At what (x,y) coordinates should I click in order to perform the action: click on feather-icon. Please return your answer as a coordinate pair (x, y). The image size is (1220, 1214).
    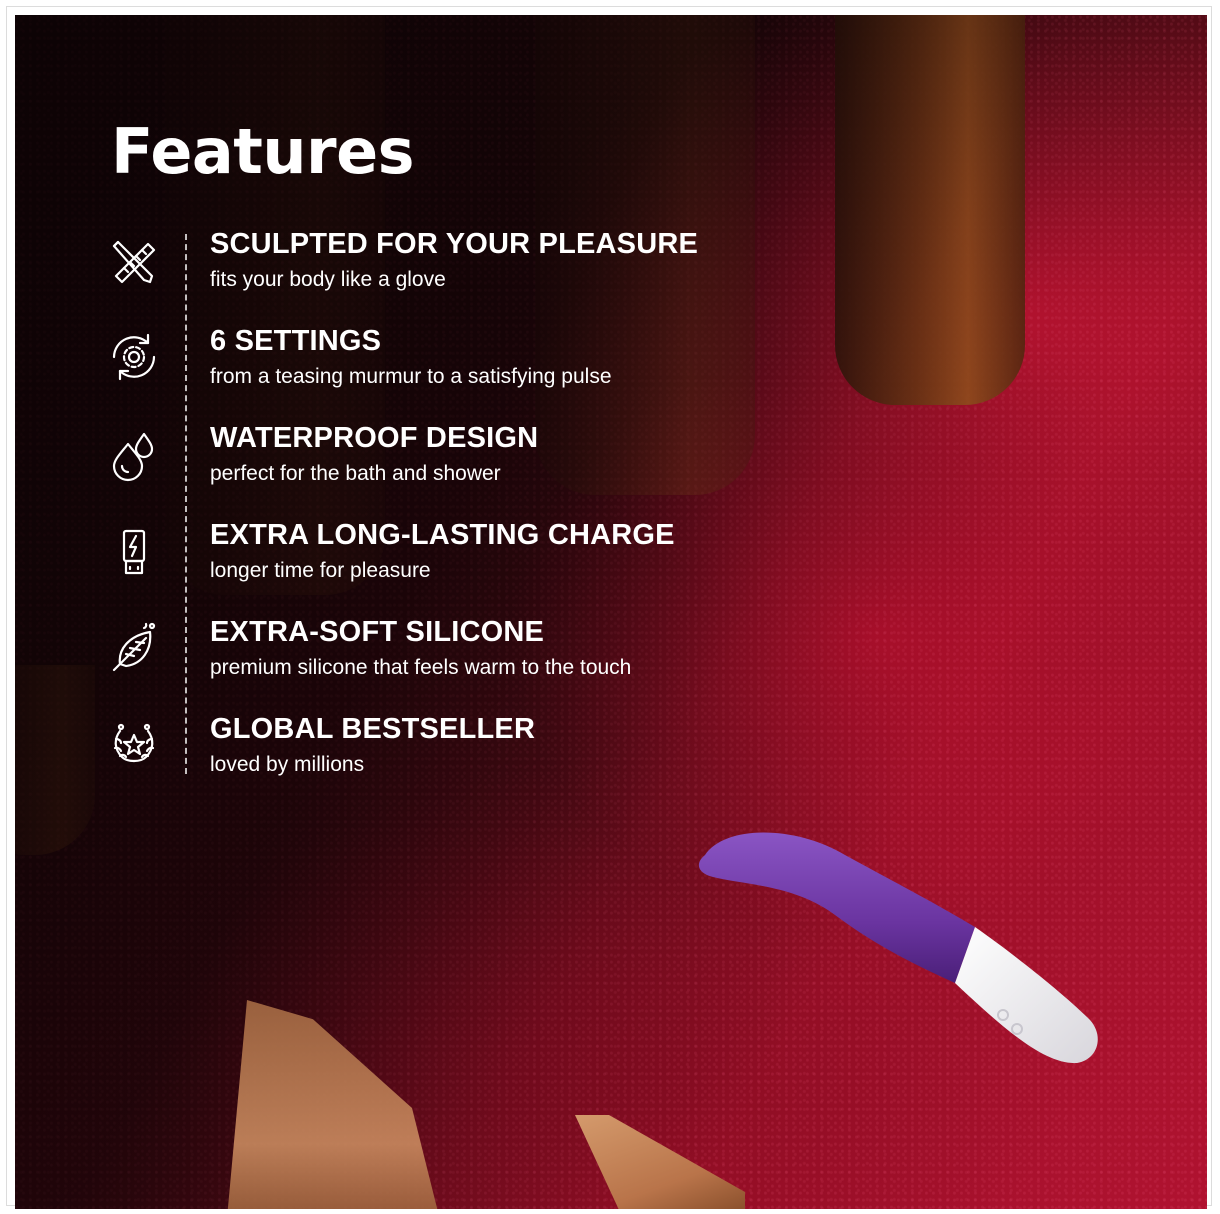
    Looking at the image, I should click on (134, 648).